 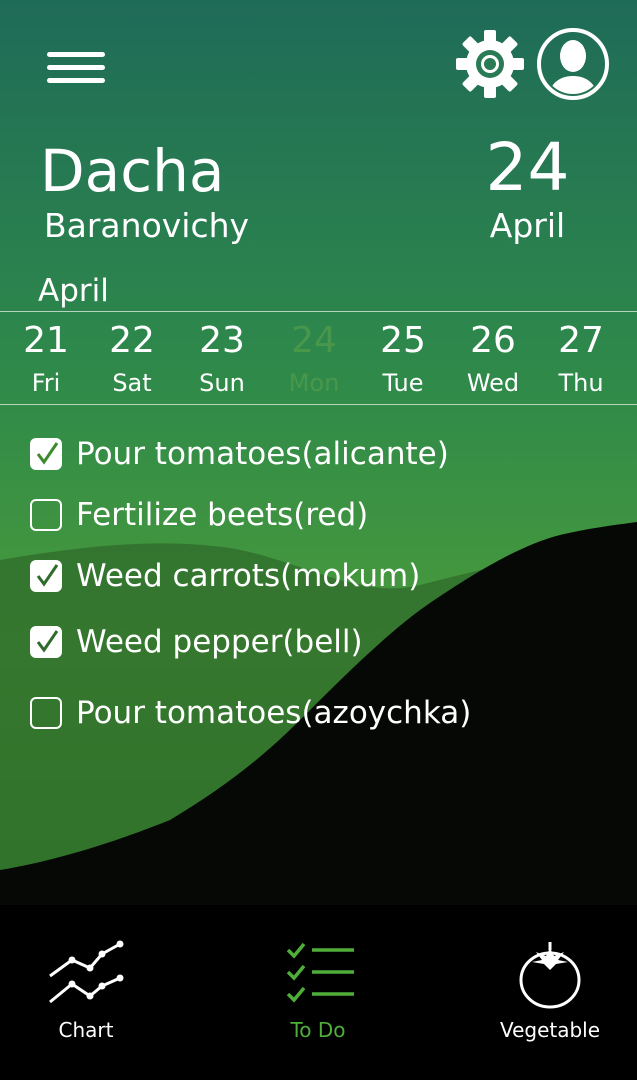 What do you see at coordinates (222, 515) in the screenshot?
I see `task-label: Fertilize beets(red)` at bounding box center [222, 515].